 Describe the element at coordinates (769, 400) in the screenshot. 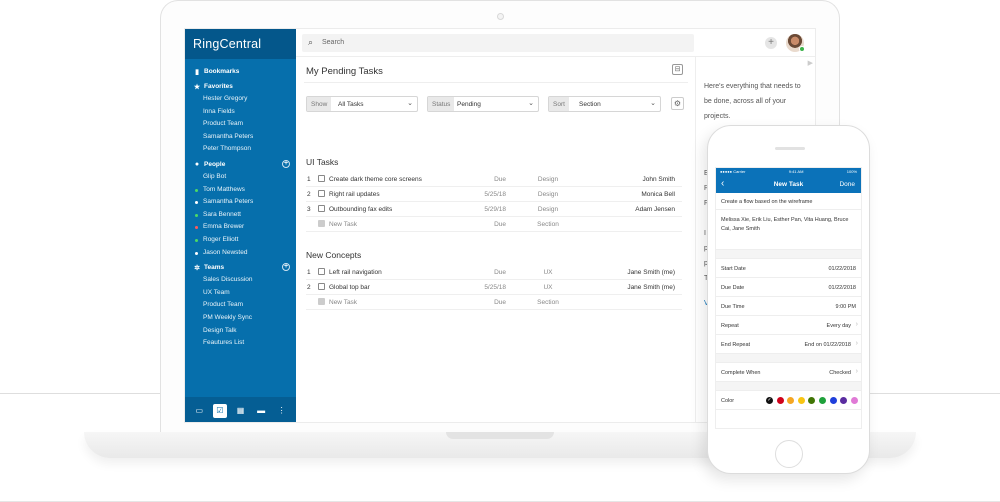

I see `color-swatch: ✓` at that location.